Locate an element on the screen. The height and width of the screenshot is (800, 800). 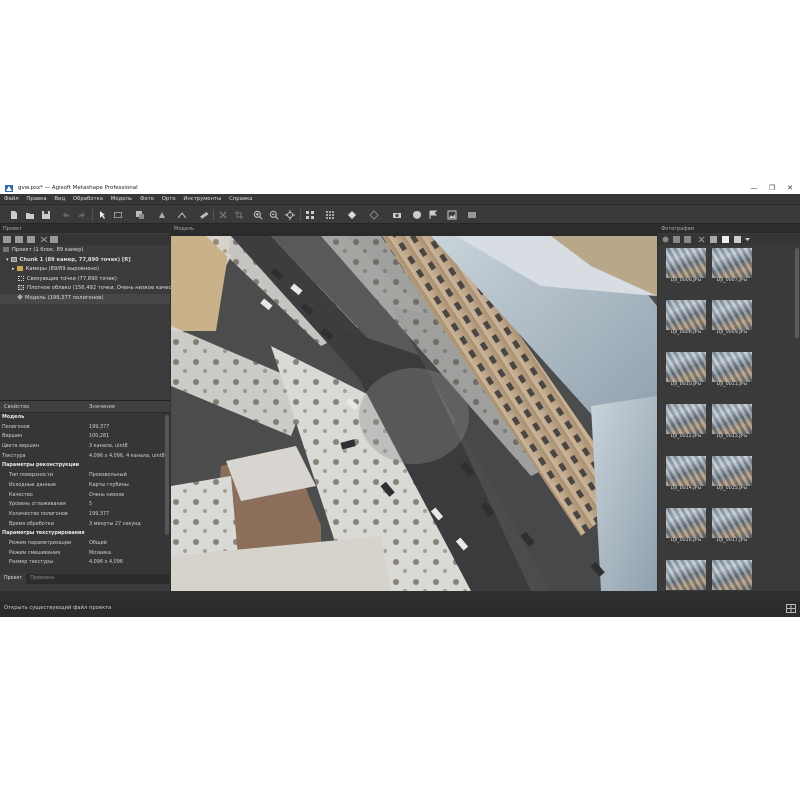
zoom-in-icon is located at coordinates (257, 214).